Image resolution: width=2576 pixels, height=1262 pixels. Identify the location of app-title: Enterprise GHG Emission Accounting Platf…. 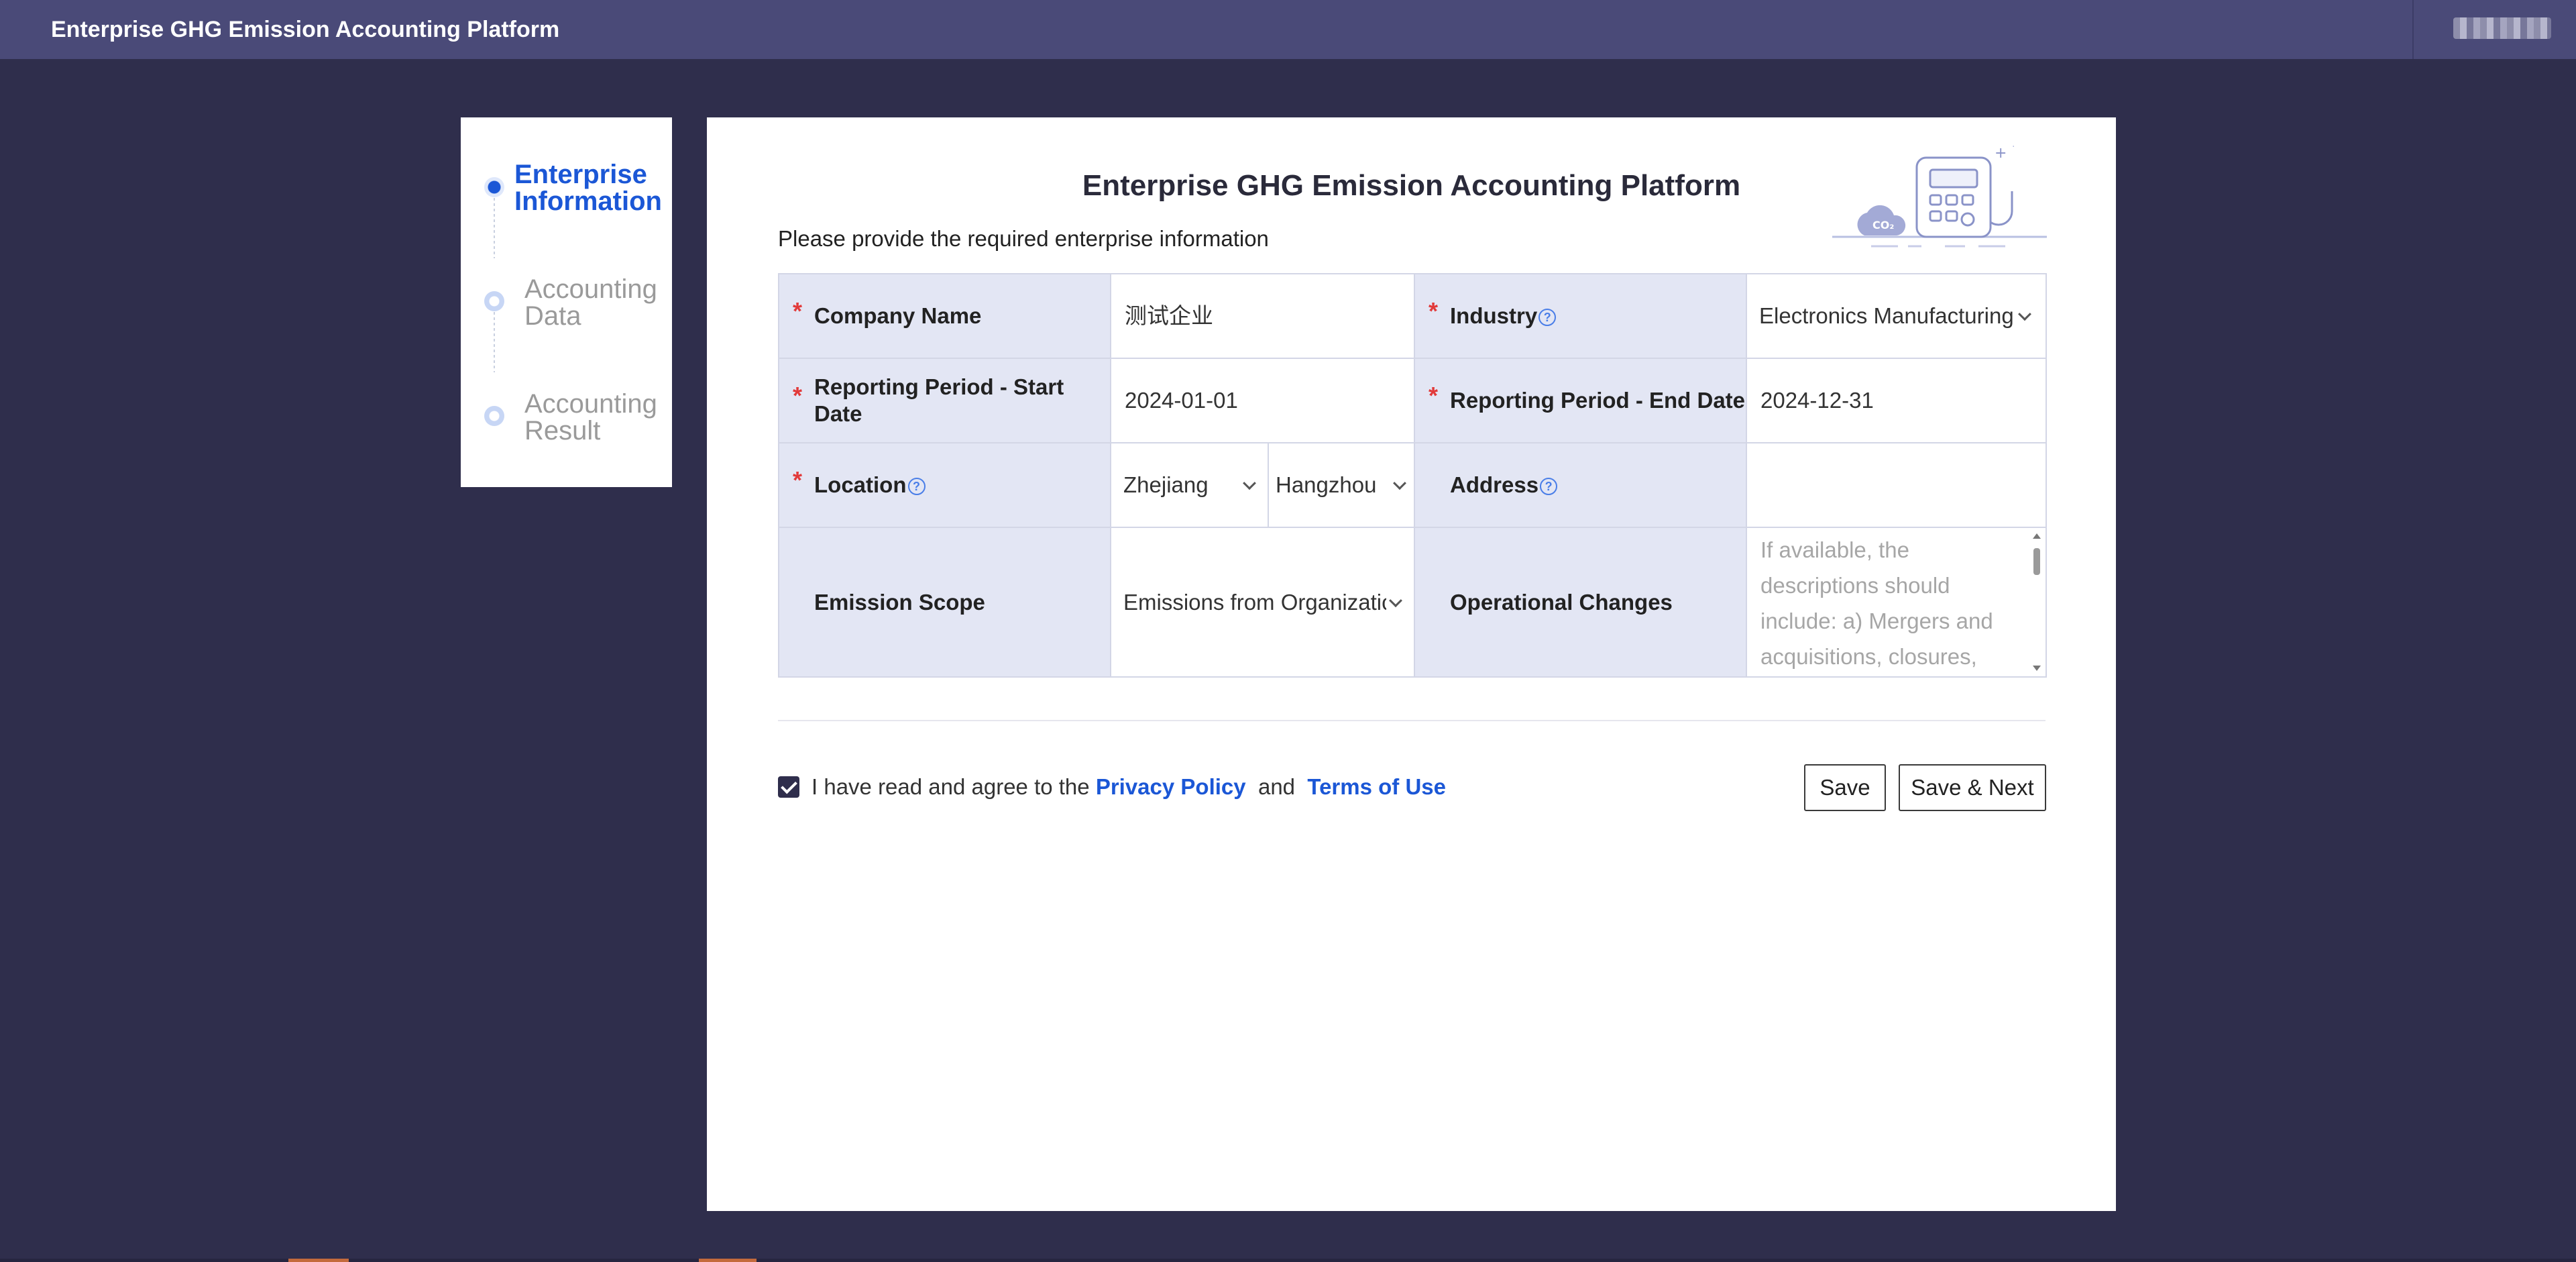
(305, 29).